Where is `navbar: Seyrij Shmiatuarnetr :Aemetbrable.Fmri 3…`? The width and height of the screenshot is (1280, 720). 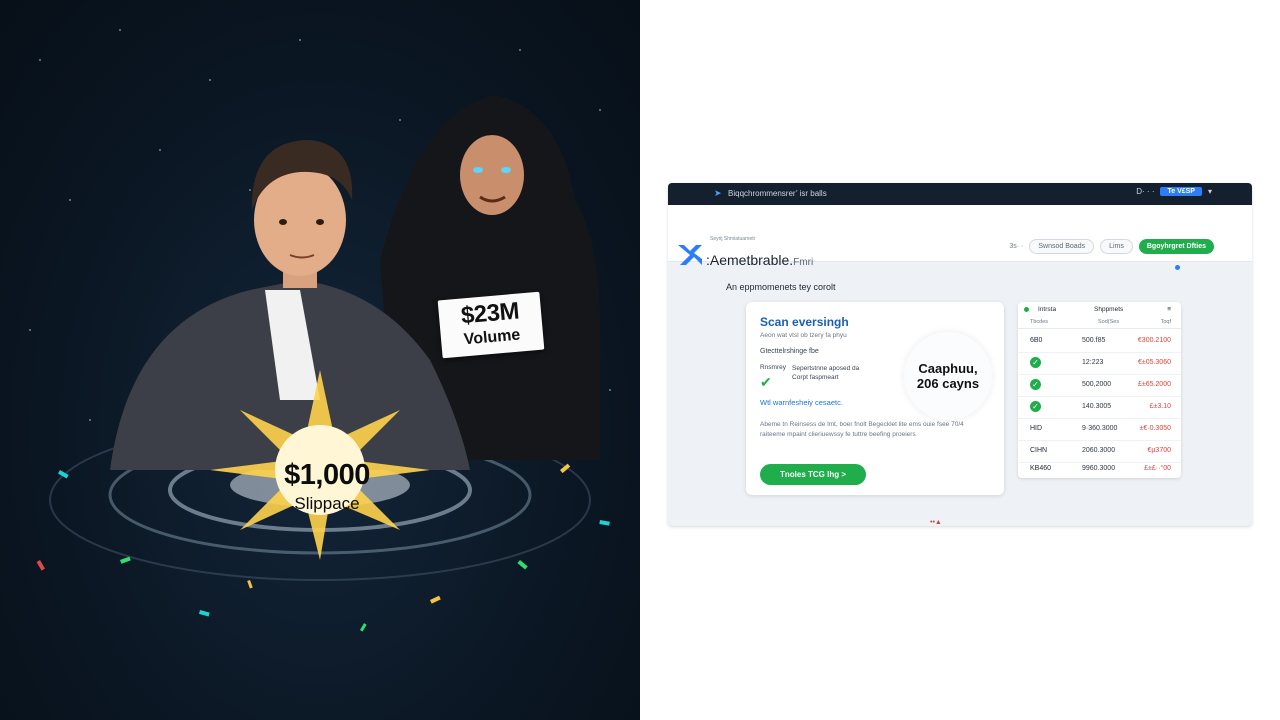
navbar: Seyrij Shmiatuarnetr :Aemetbrable.Fmri 3… is located at coordinates (960, 236).